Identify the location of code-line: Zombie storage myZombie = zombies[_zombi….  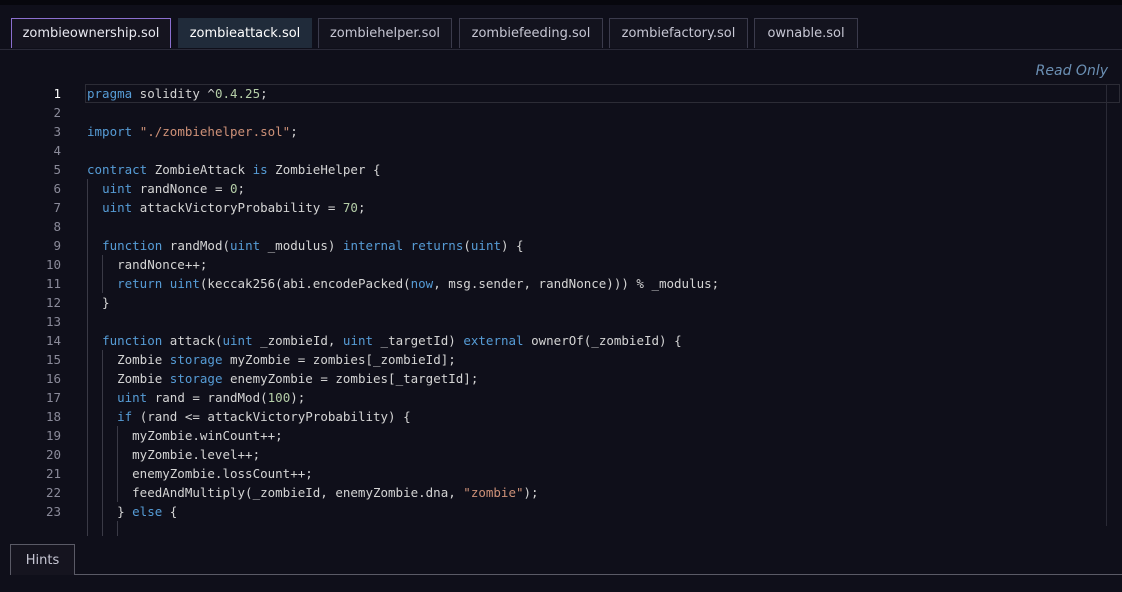
(271, 359).